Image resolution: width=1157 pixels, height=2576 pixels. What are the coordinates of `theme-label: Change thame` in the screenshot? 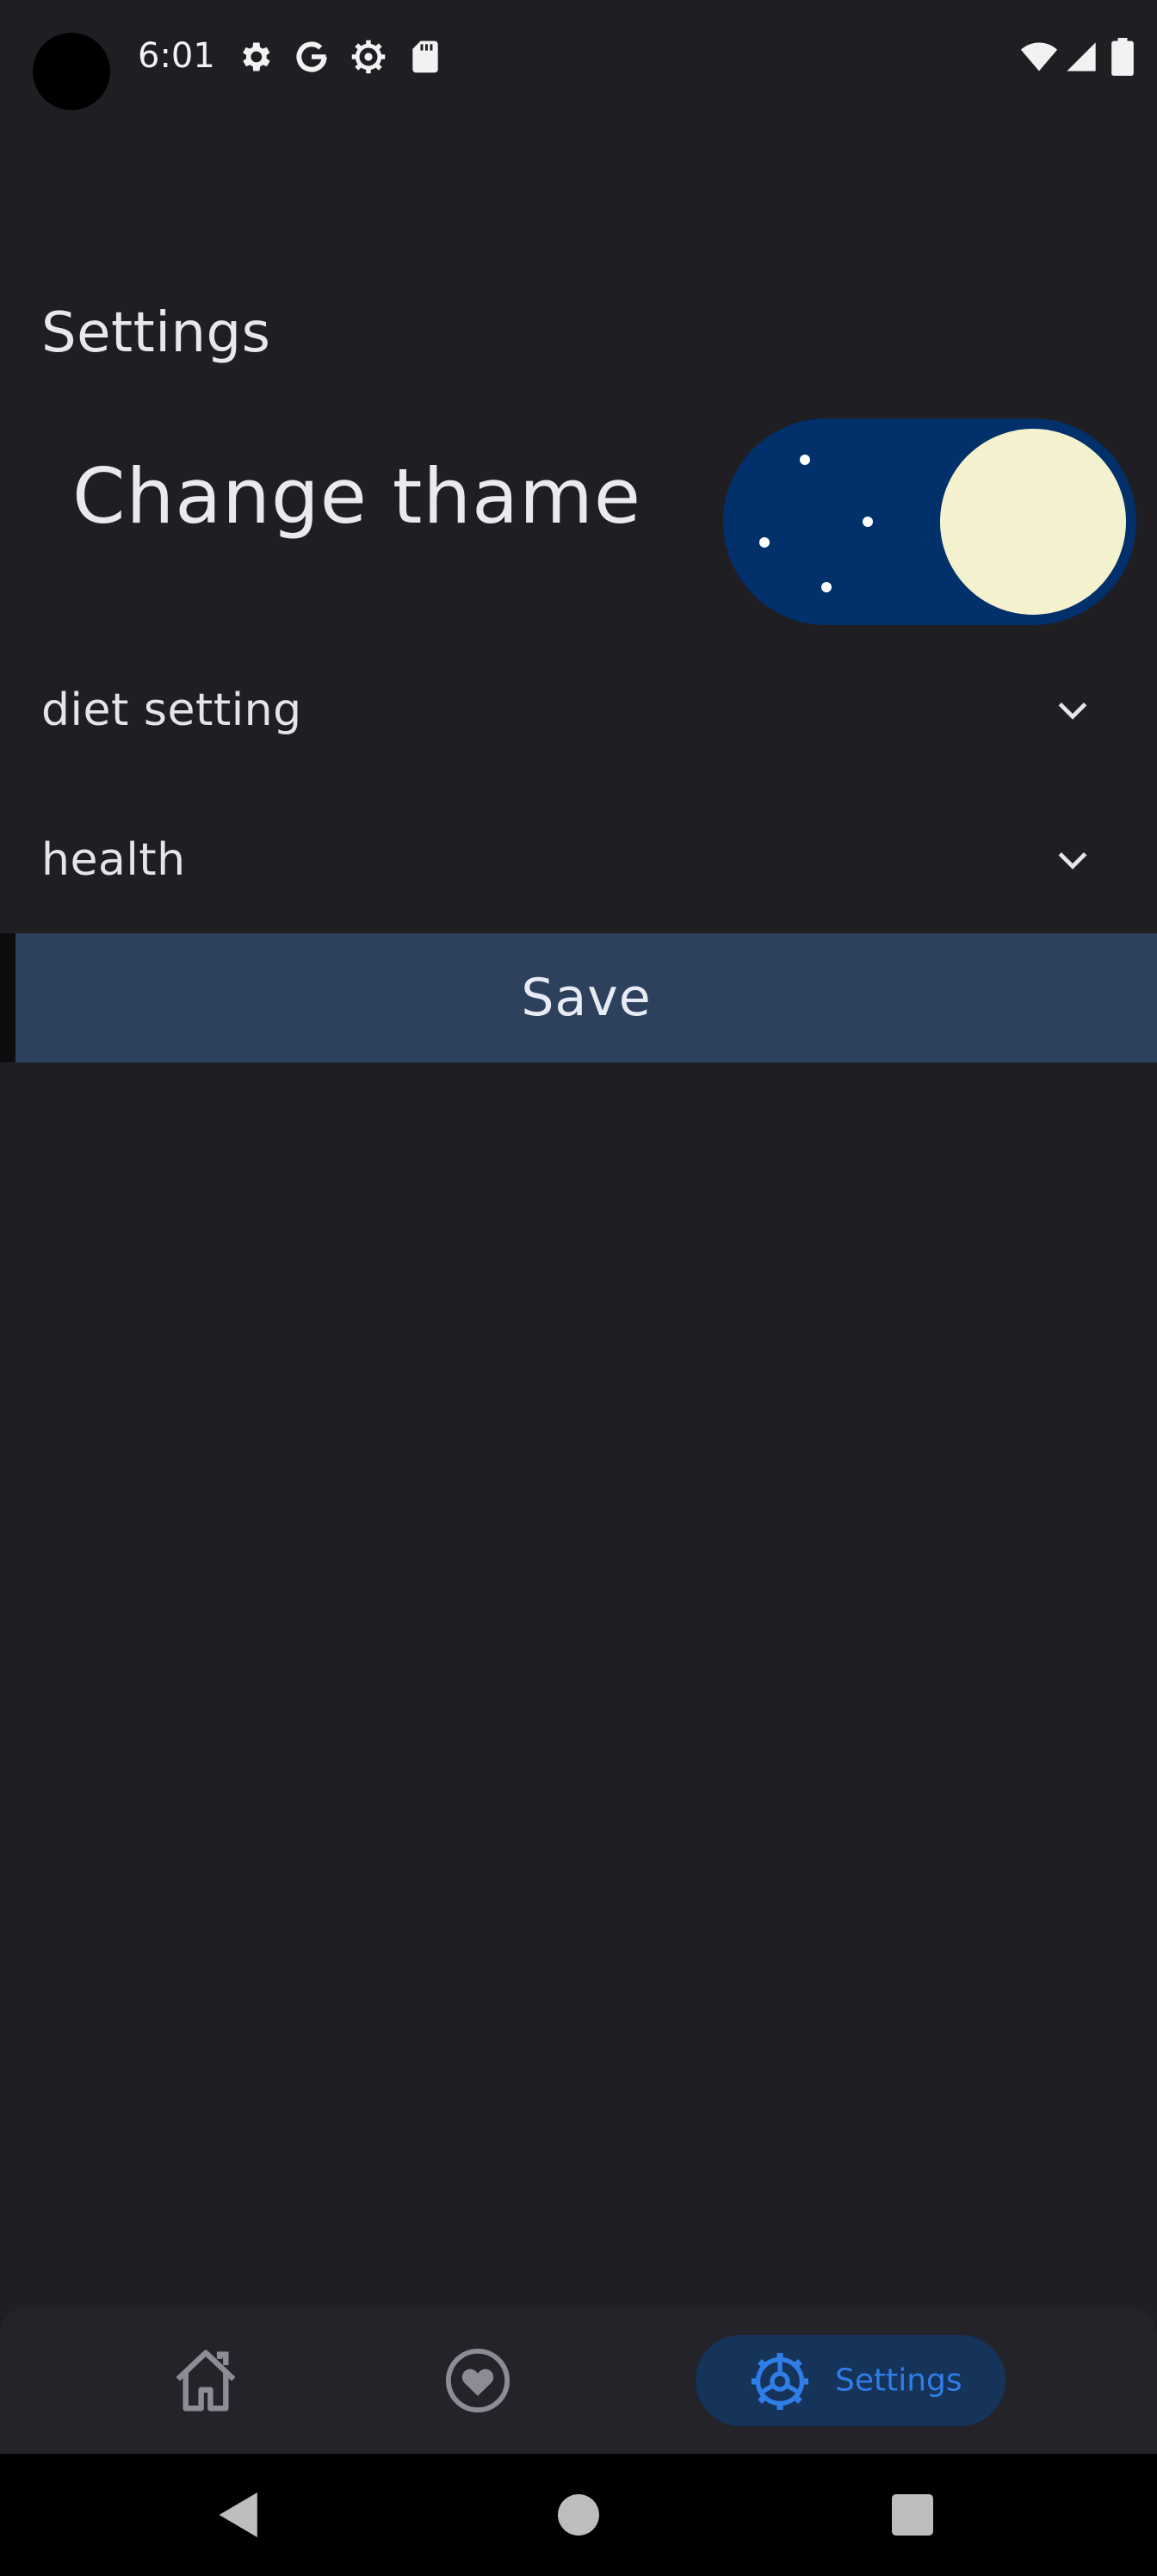 It's located at (356, 497).